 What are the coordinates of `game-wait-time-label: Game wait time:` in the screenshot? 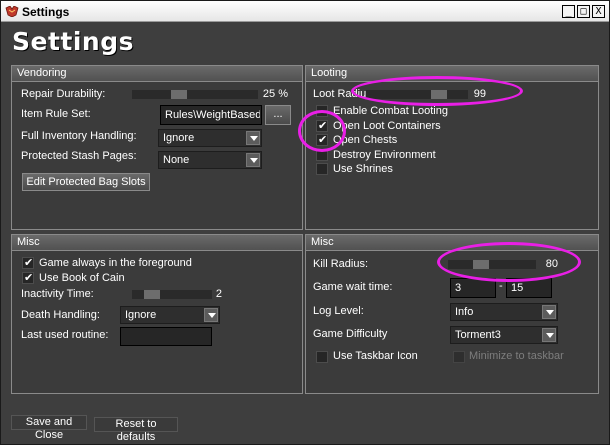 It's located at (353, 287).